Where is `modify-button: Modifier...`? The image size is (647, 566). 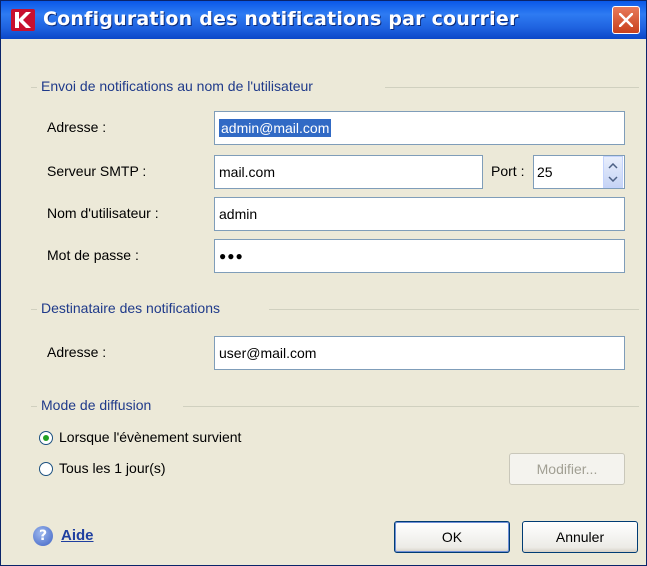 modify-button: Modifier... is located at coordinates (567, 469).